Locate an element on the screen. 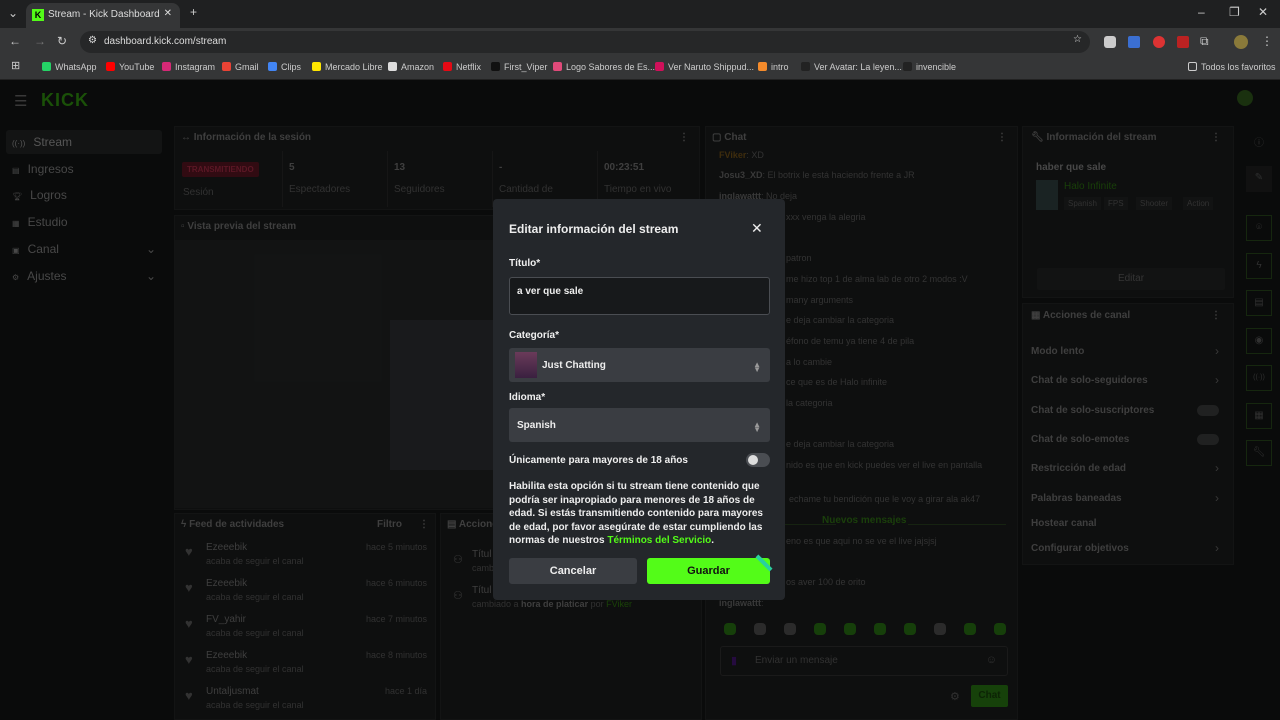  reload-icon: ↻ is located at coordinates (62, 41).